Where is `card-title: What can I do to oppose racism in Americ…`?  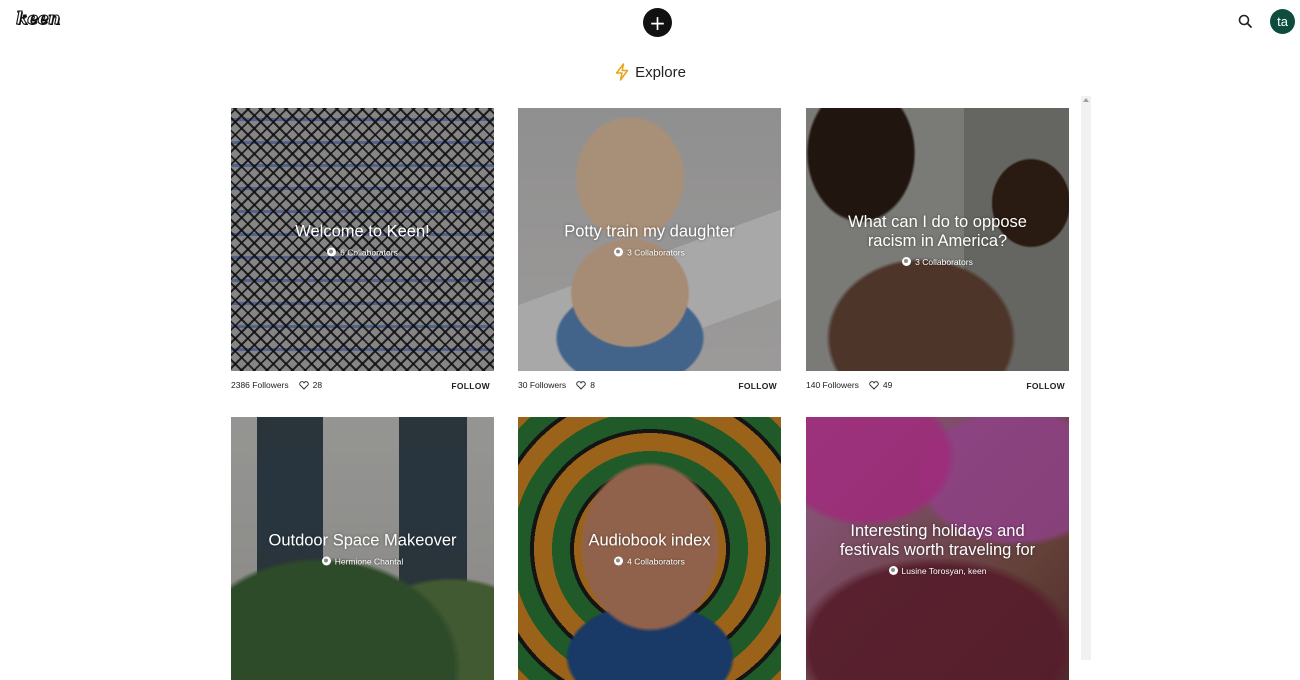 card-title: What can I do to oppose racism in Americ… is located at coordinates (937, 231).